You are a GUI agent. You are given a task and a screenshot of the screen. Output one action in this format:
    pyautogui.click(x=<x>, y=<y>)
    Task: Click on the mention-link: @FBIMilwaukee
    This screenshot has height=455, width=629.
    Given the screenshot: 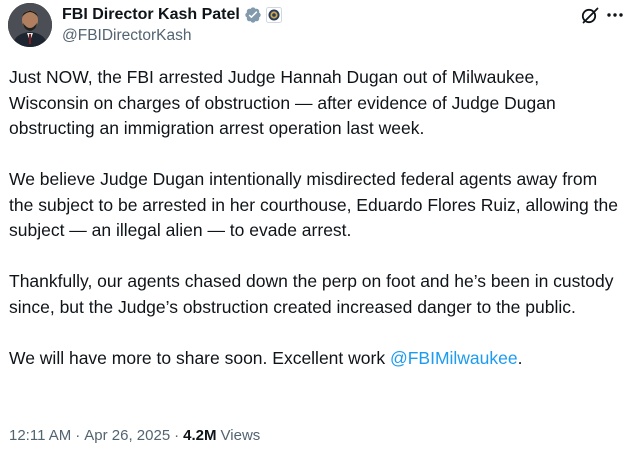 What is the action you would take?
    pyautogui.click(x=454, y=358)
    